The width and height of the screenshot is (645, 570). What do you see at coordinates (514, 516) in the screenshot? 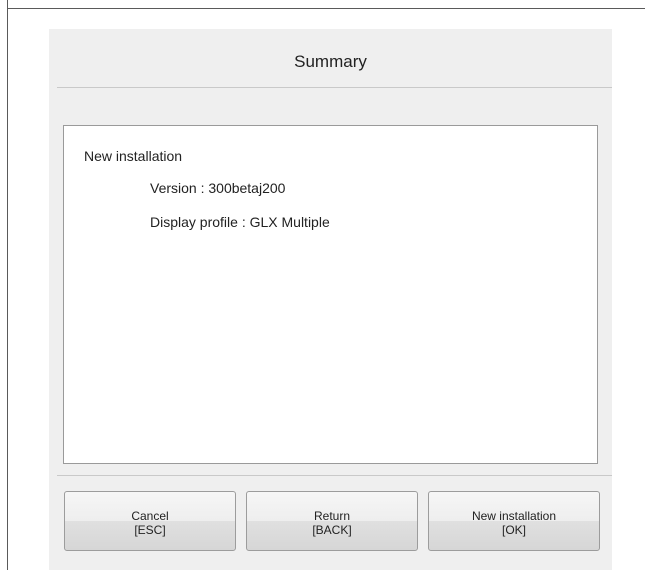
I see `new-installation-button-label: New installation` at bounding box center [514, 516].